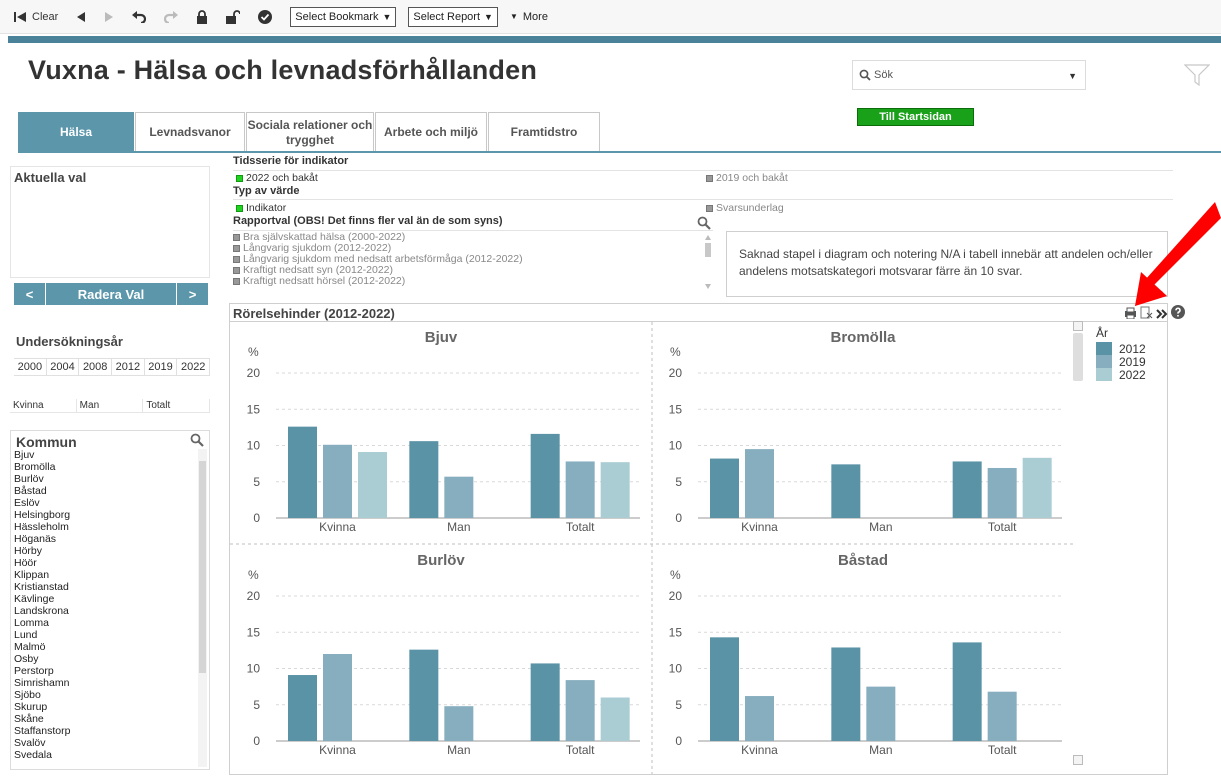  What do you see at coordinates (81, 17) in the screenshot?
I see `back-button` at bounding box center [81, 17].